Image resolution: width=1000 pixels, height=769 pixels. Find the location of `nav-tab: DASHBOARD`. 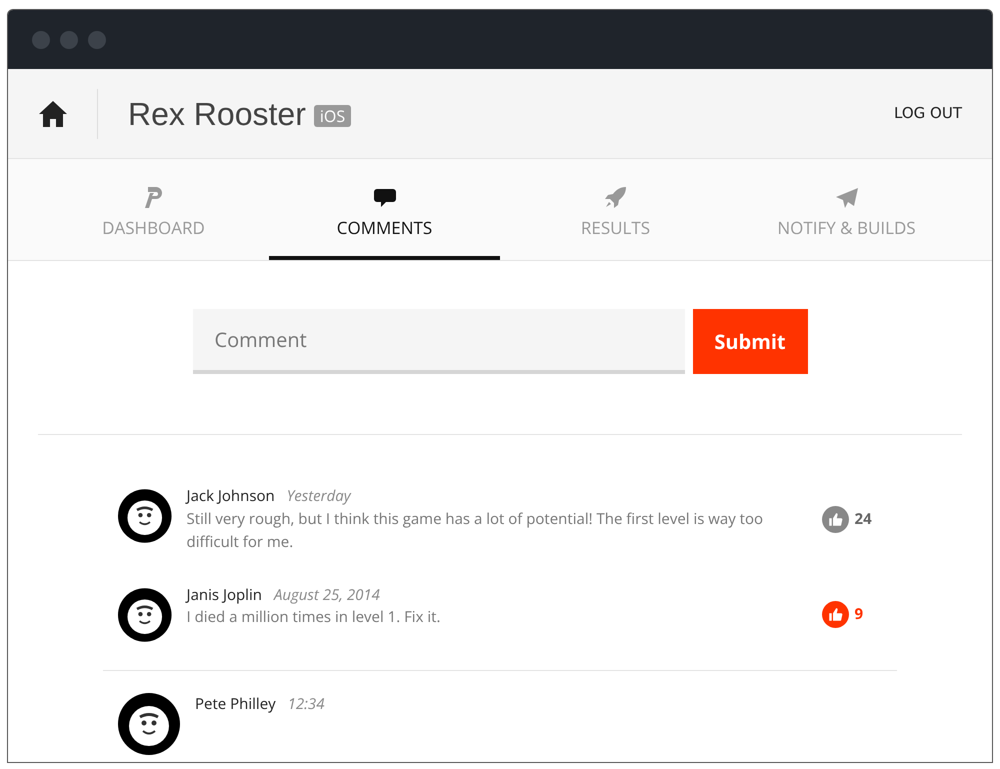

nav-tab: DASHBOARD is located at coordinates (153, 209).